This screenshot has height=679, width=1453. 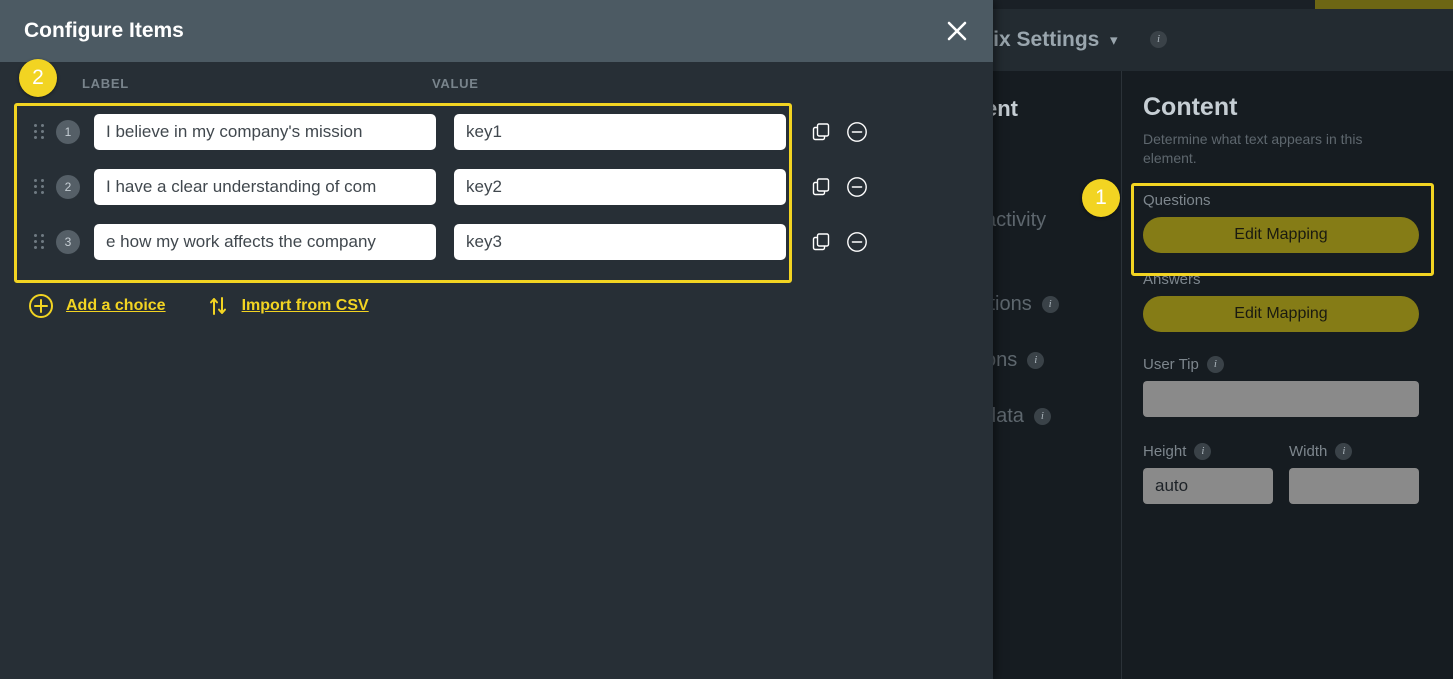 I want to click on row-index-badge: 3, so click(x=68, y=241).